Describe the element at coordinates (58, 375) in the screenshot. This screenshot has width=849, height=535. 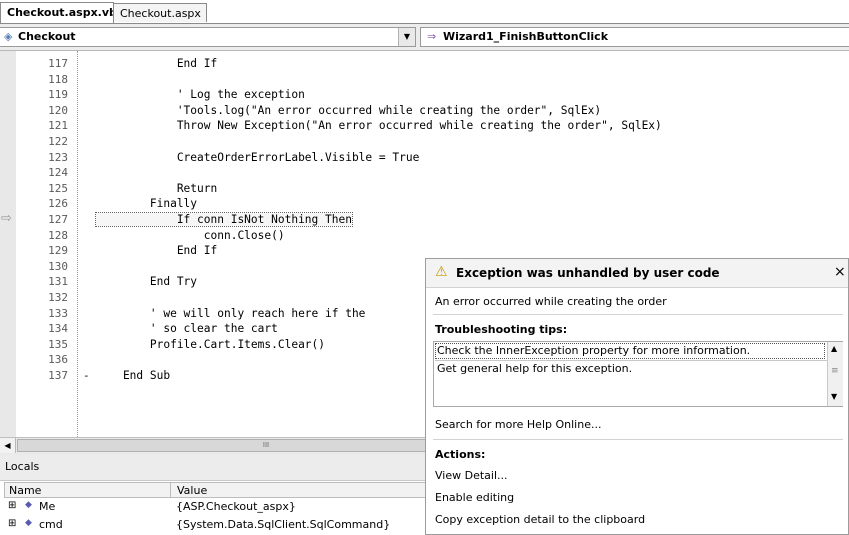
I see `line-number: 137` at that location.